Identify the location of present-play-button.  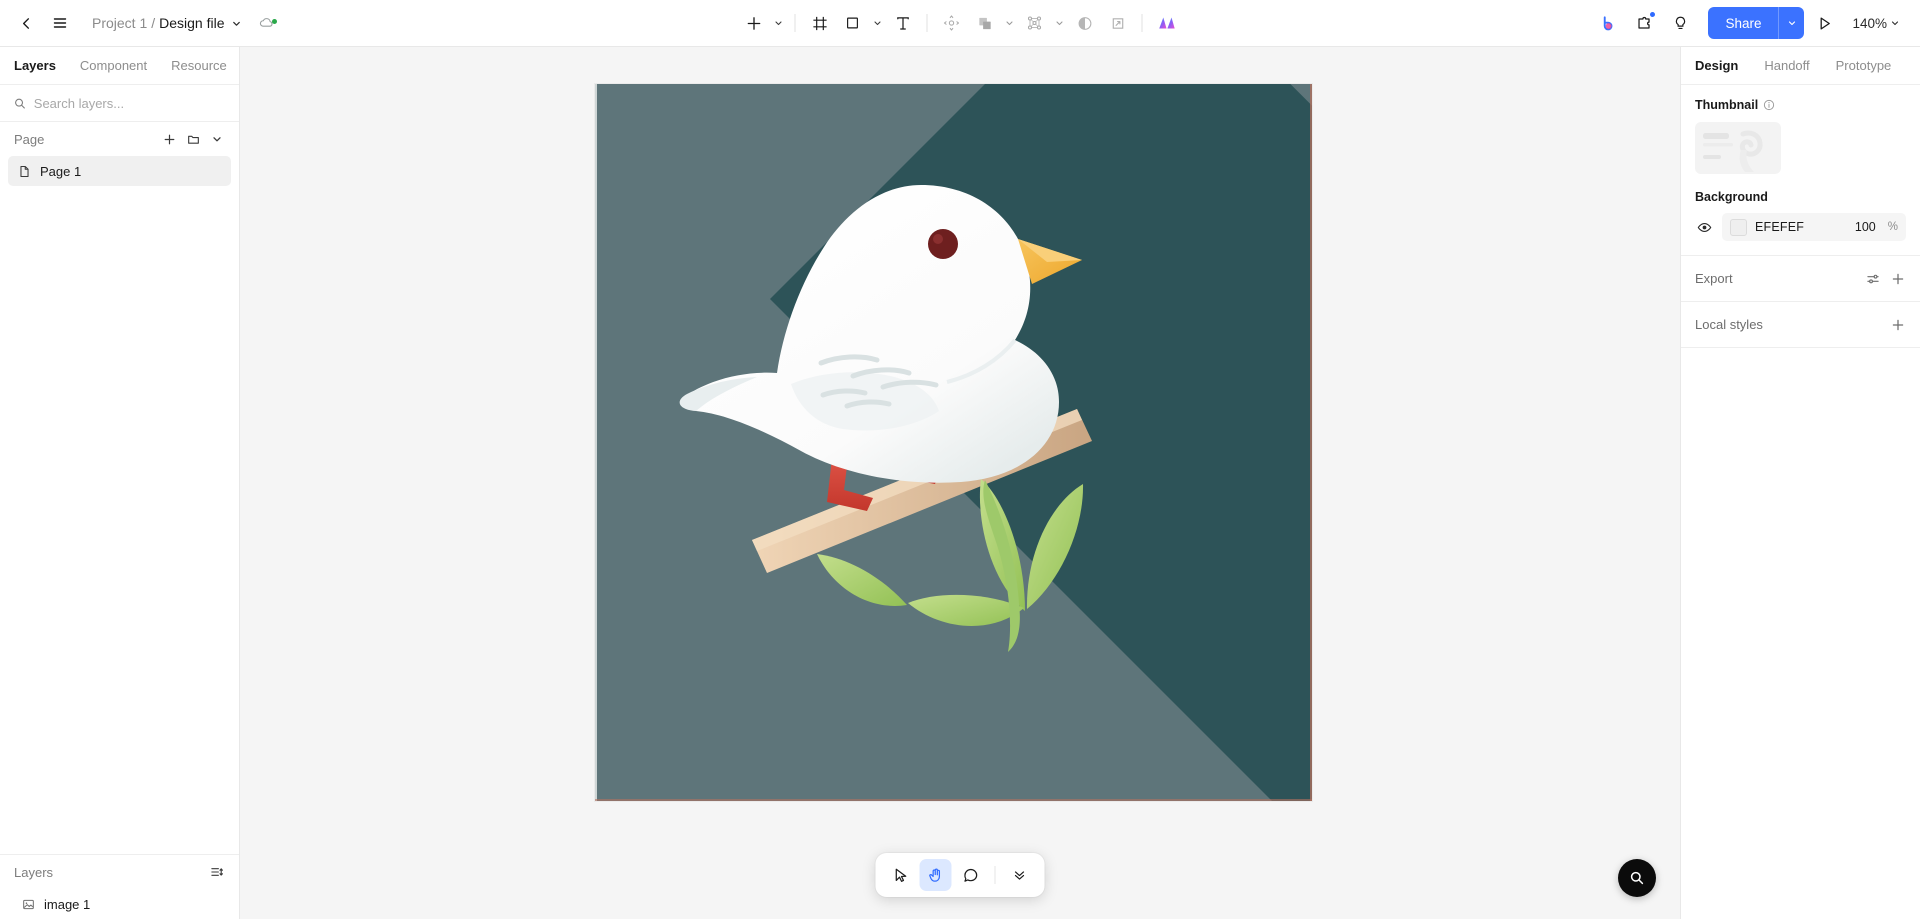
(1824, 23).